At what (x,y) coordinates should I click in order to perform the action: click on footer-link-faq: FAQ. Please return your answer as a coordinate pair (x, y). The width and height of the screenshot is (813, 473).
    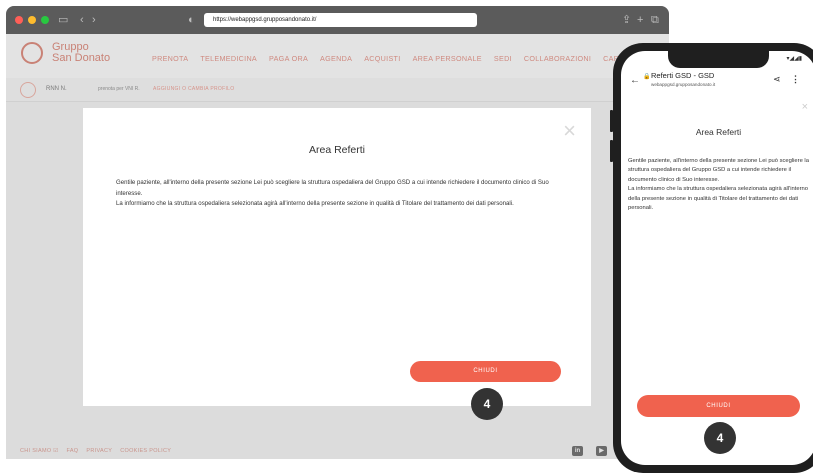
    Looking at the image, I should click on (72, 451).